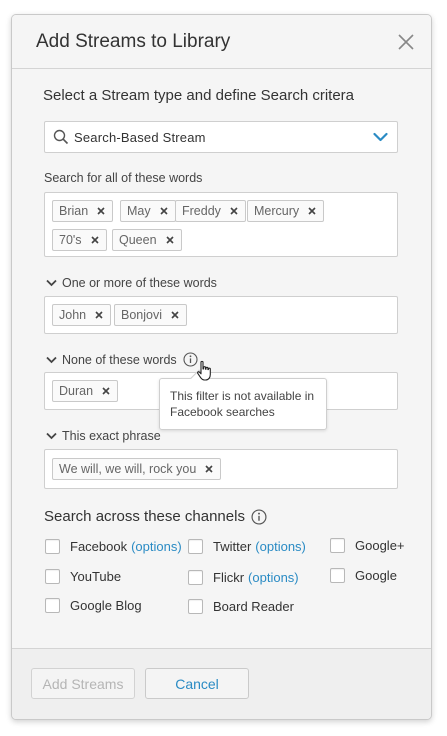  I want to click on channel-label: Facebook, so click(99, 546).